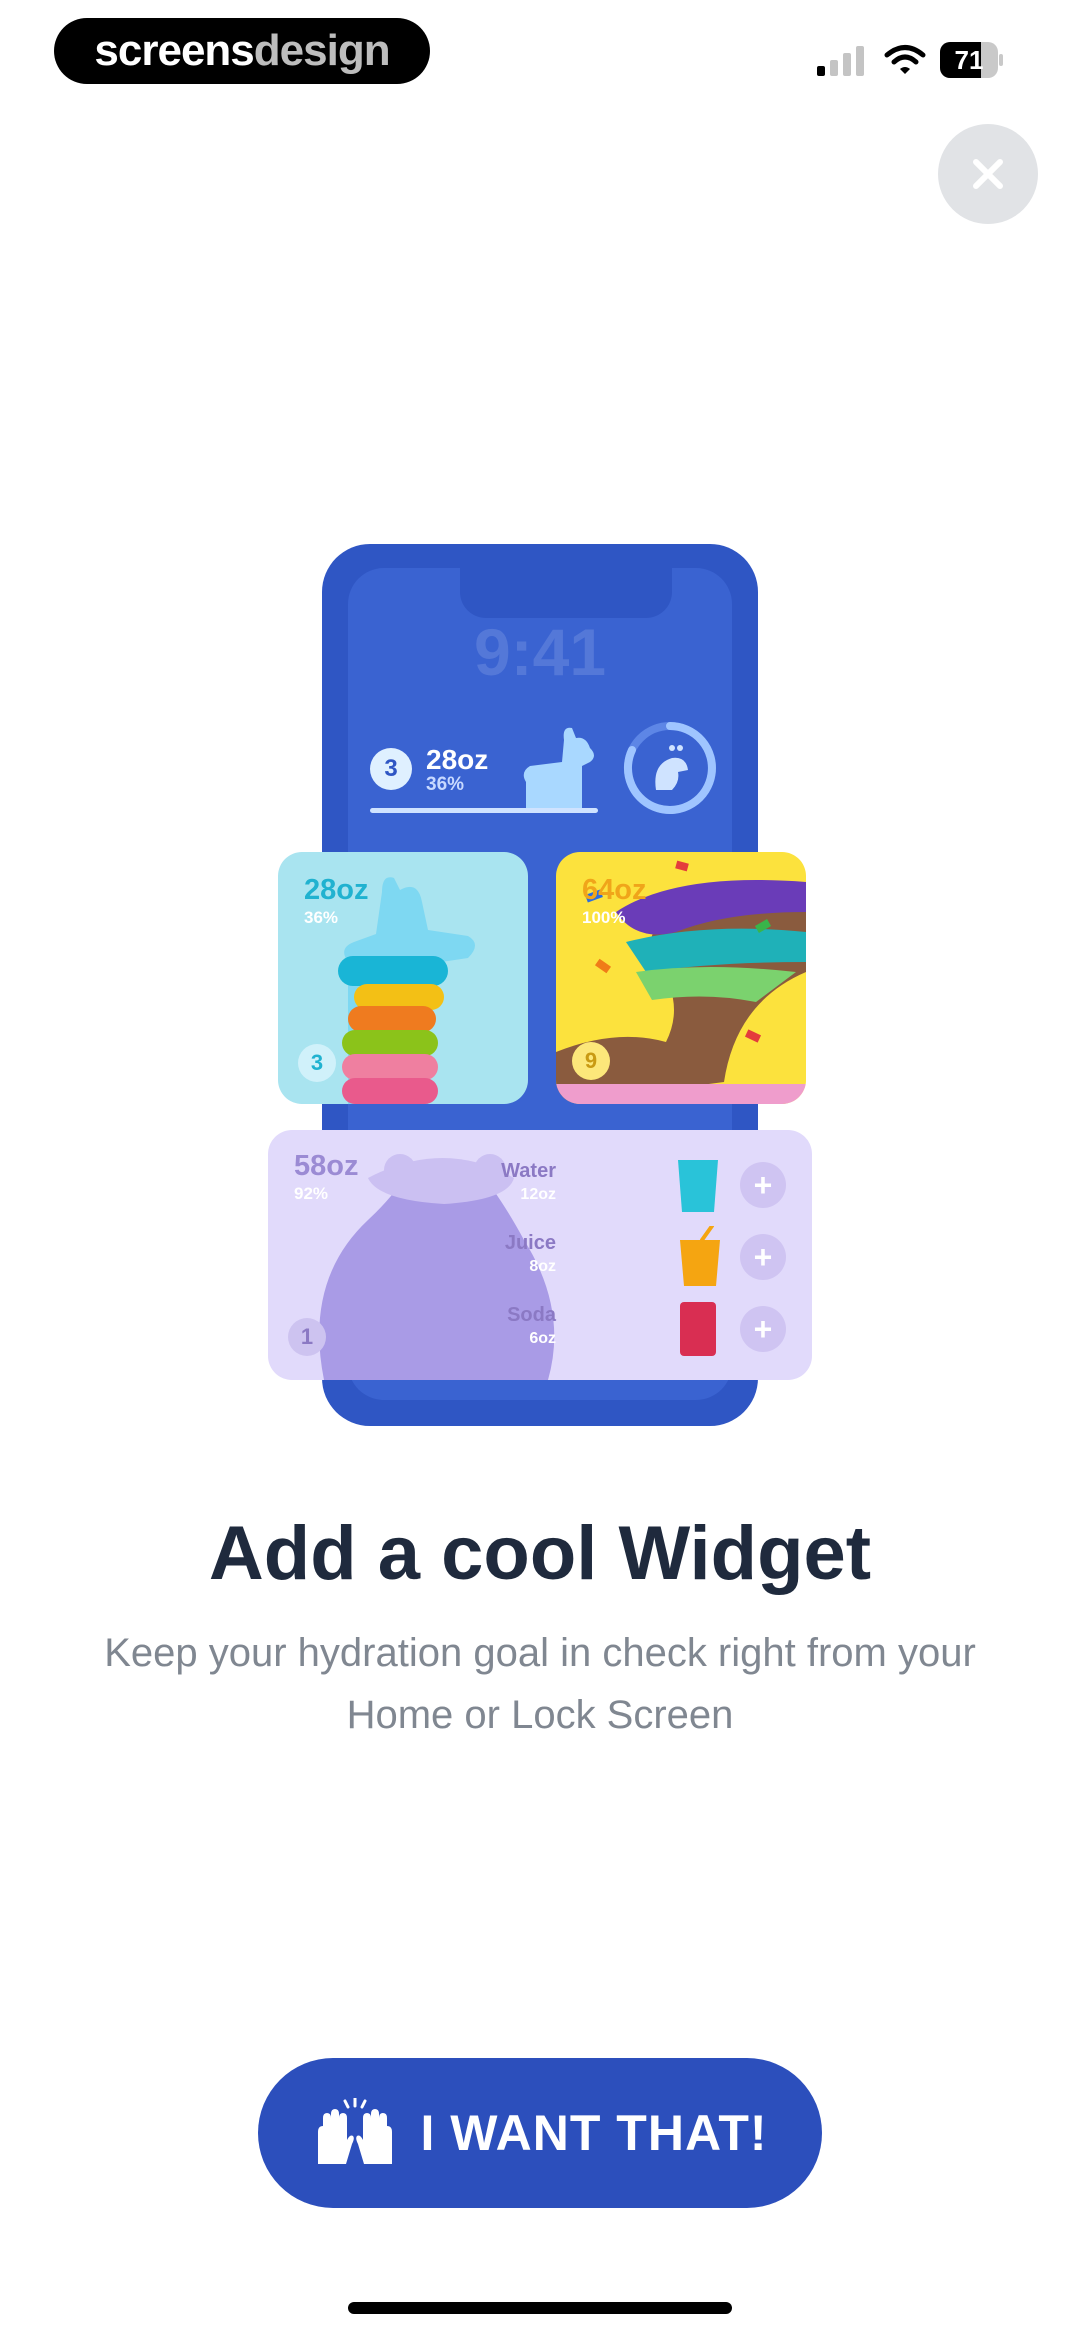  I want to click on close-icon, so click(988, 174).